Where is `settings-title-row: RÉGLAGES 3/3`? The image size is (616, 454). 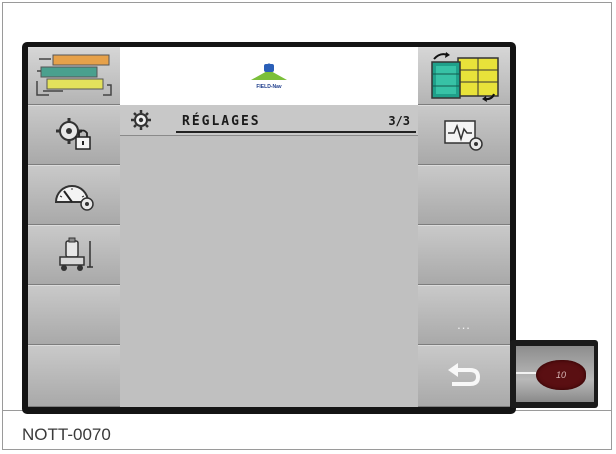
settings-title-row: RÉGLAGES 3/3 is located at coordinates (269, 120).